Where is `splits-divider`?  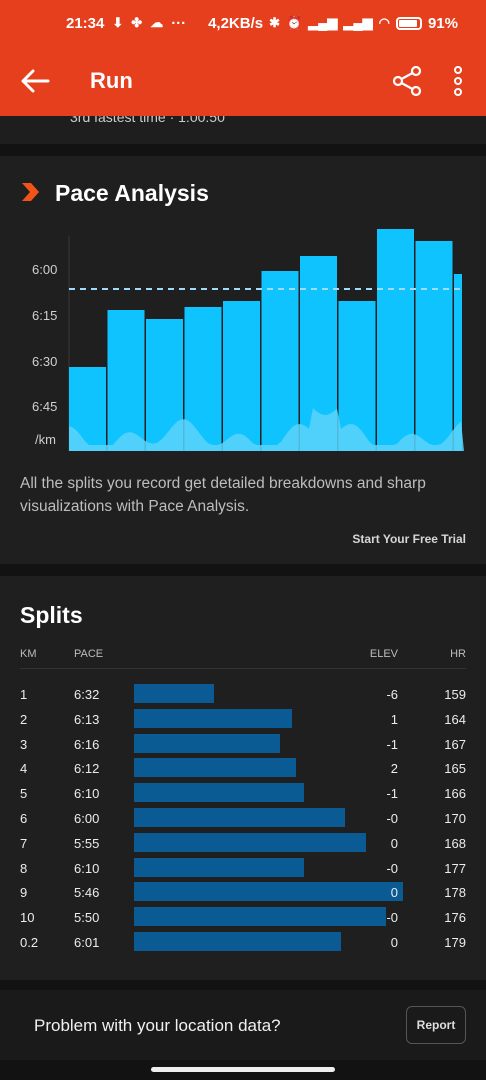
splits-divider is located at coordinates (243, 668).